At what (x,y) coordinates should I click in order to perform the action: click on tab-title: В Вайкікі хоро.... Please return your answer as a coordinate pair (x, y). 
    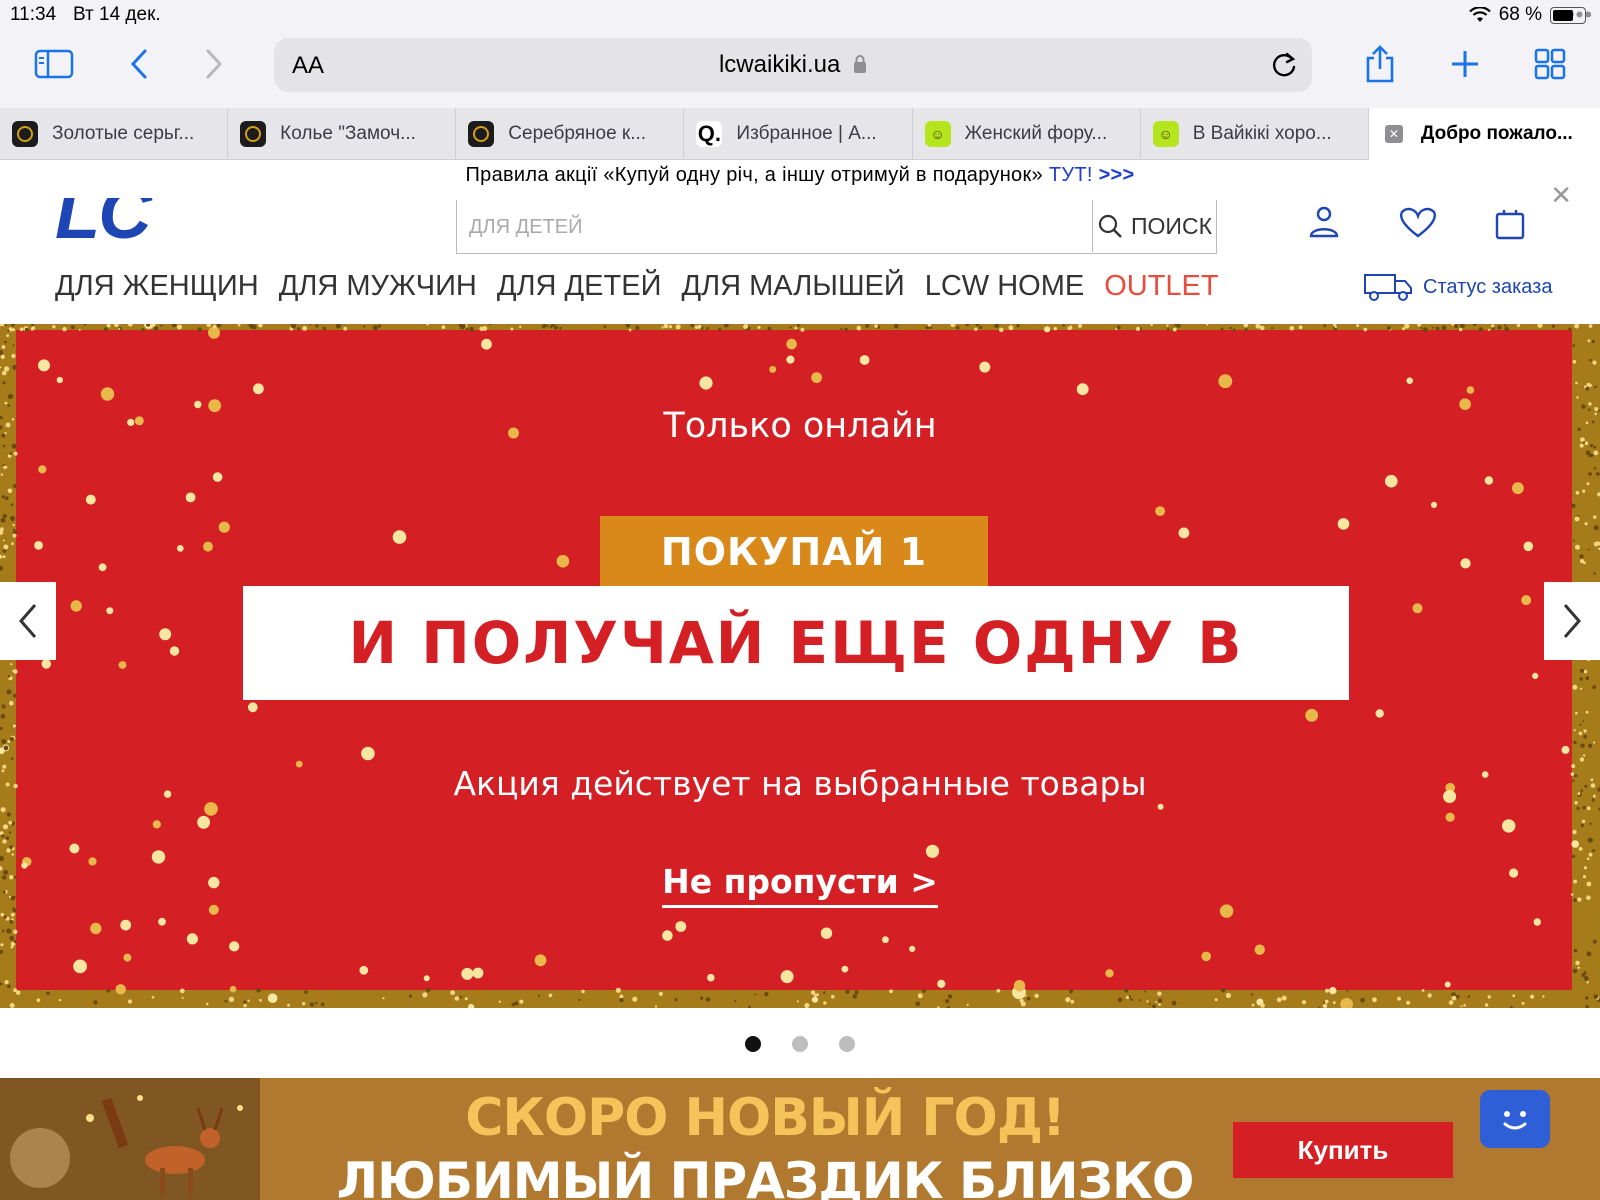
    Looking at the image, I should click on (1262, 133).